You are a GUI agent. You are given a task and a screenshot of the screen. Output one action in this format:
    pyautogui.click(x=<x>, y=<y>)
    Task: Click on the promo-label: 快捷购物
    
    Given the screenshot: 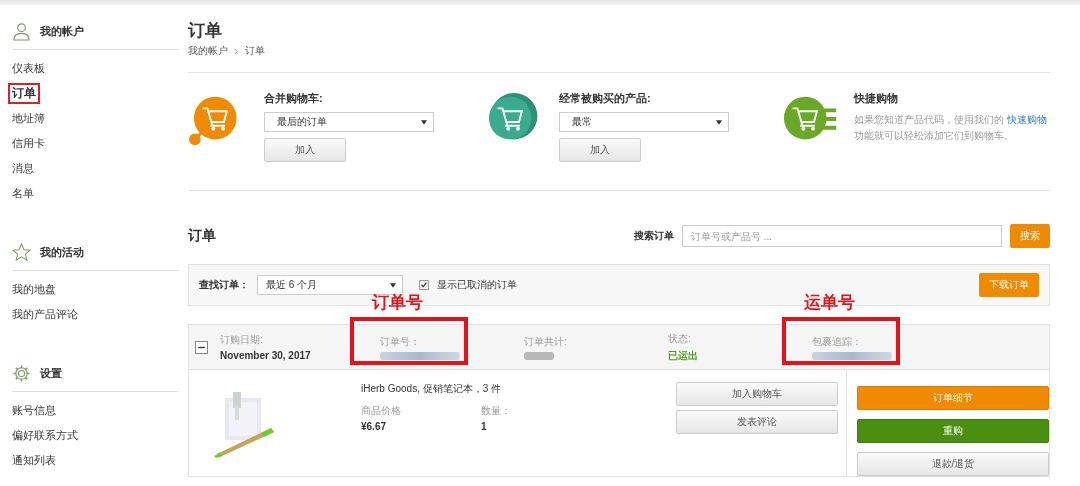 What is the action you would take?
    pyautogui.click(x=876, y=98)
    